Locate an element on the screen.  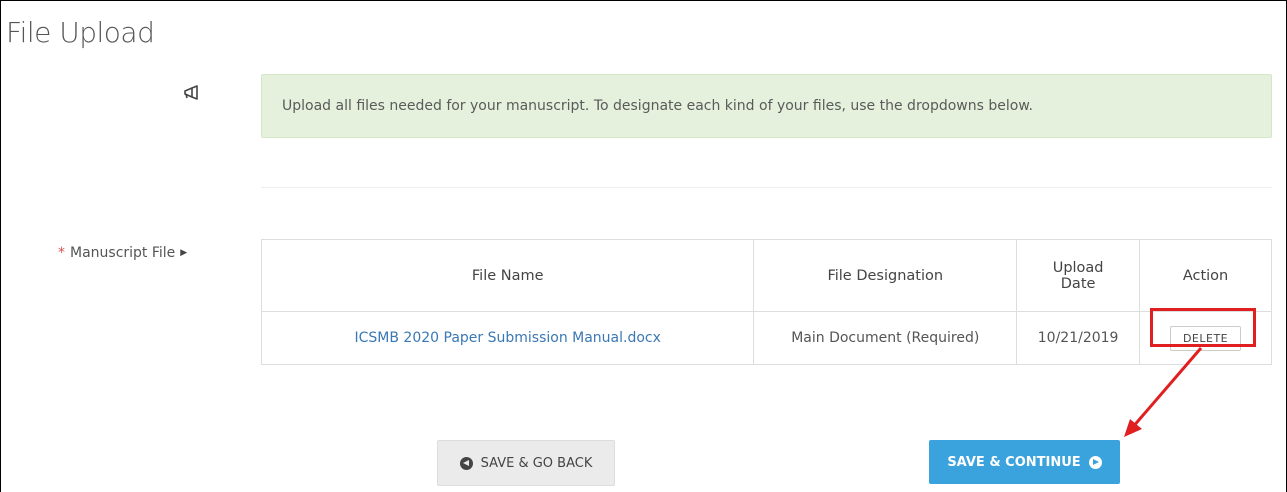
header-upload-date-line1: Upload is located at coordinates (1078, 267).